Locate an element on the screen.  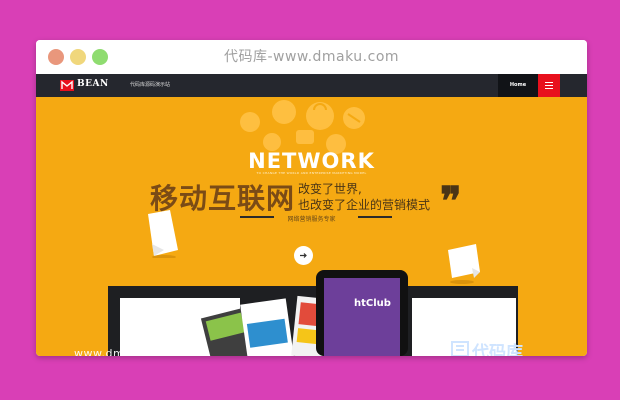
watermark-cn-text: 代码库 is located at coordinates (497, 349).